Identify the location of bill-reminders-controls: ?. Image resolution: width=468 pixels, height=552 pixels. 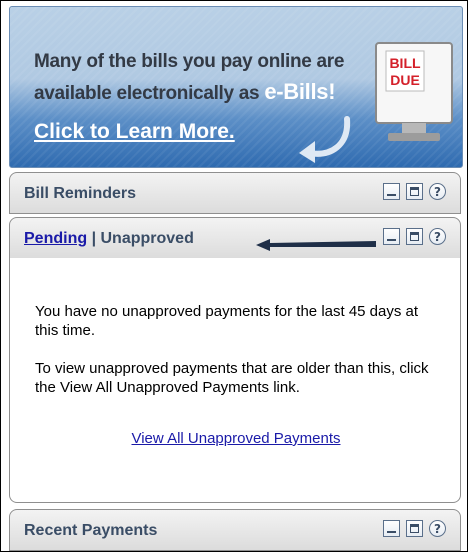
(414, 191).